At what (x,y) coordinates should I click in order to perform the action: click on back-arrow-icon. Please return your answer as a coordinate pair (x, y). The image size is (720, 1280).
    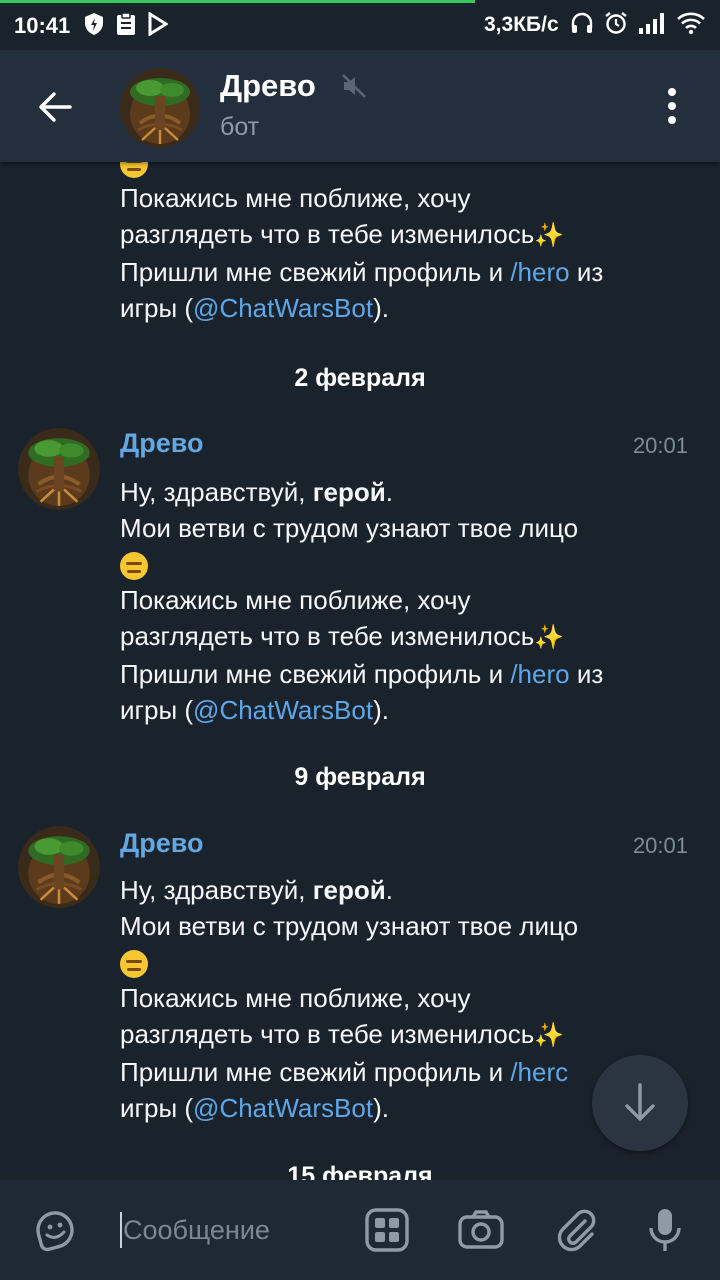
    Looking at the image, I should click on (55, 107).